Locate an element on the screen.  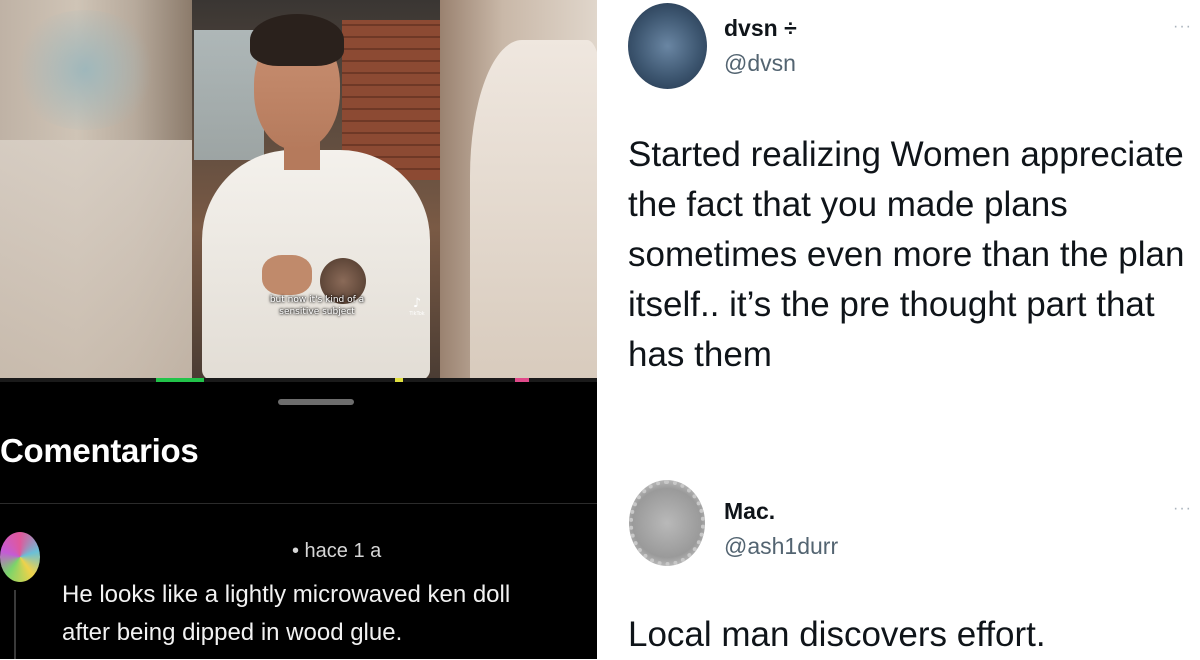
tweet-text: Local man discovers effort. is located at coordinates (913, 635).